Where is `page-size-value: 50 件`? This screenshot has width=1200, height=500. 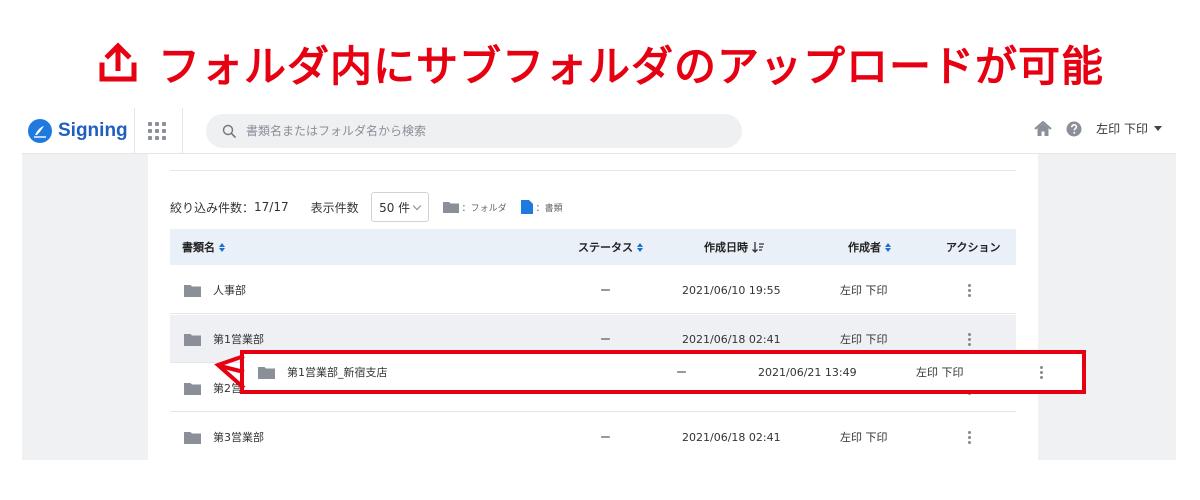
page-size-value: 50 件 is located at coordinates (395, 207).